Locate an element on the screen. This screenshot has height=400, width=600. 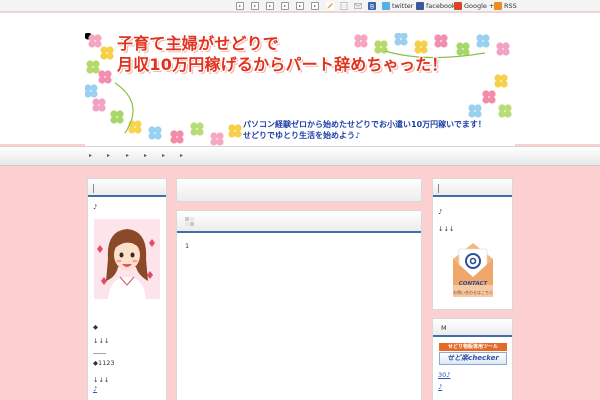
contact-word: CONTACT is located at coordinates (473, 284).